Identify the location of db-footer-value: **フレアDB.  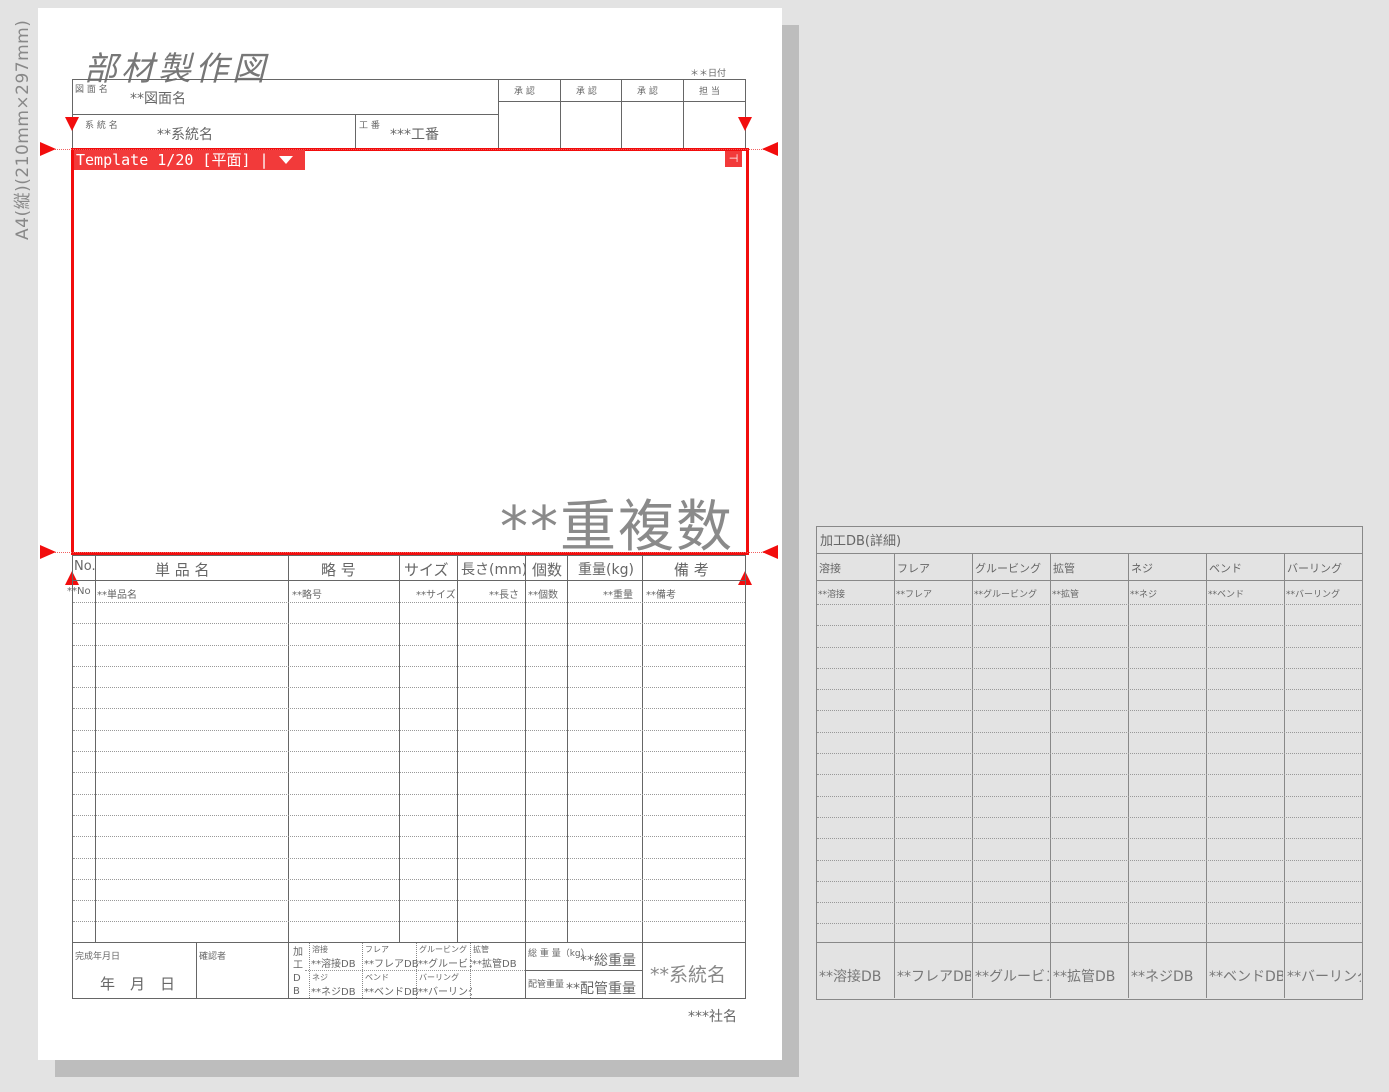
(934, 976).